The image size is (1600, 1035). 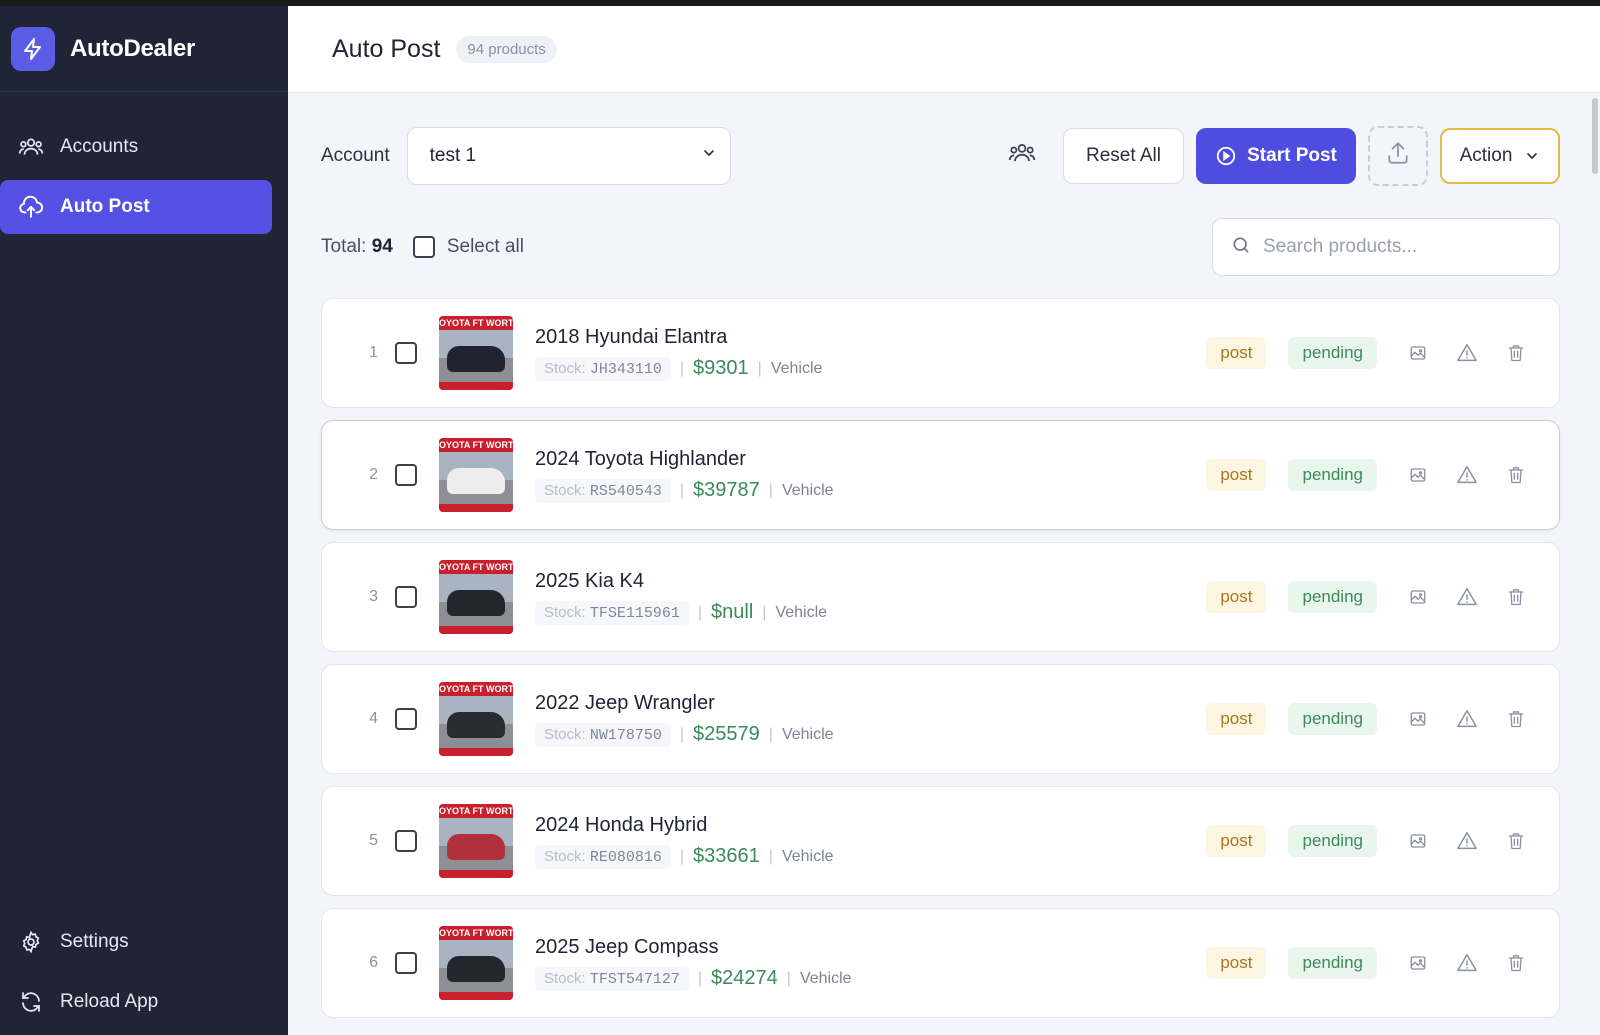 I want to click on stock-chip: Stock: RE080816, so click(x=603, y=856).